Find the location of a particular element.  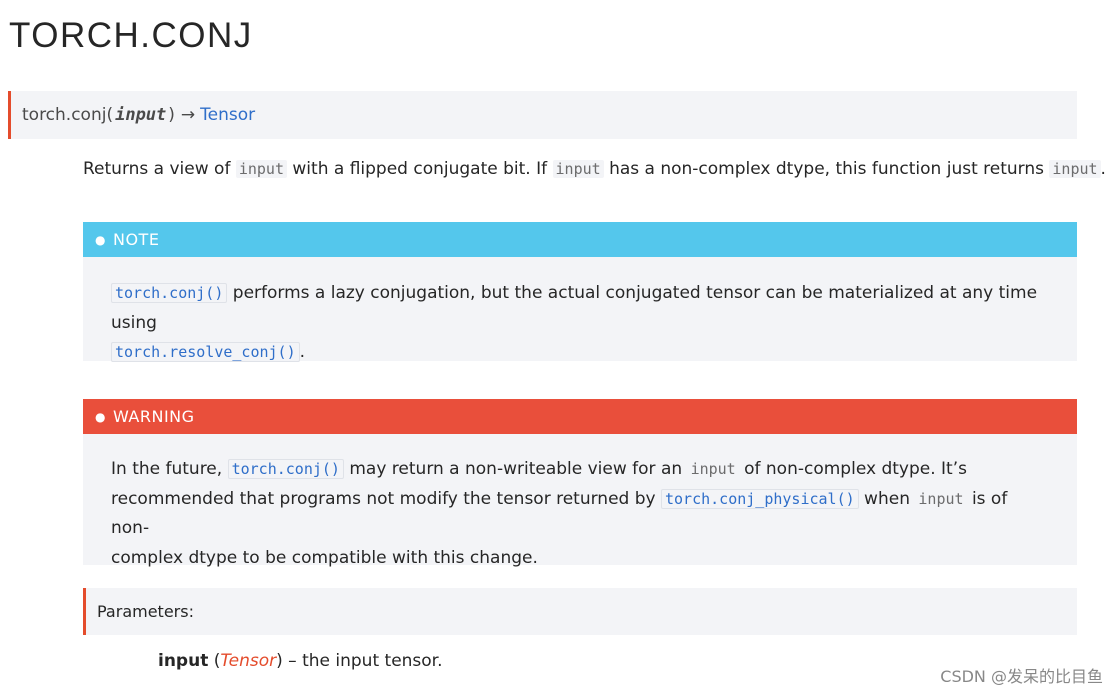

parameter-type-link: Tensor is located at coordinates (248, 661).